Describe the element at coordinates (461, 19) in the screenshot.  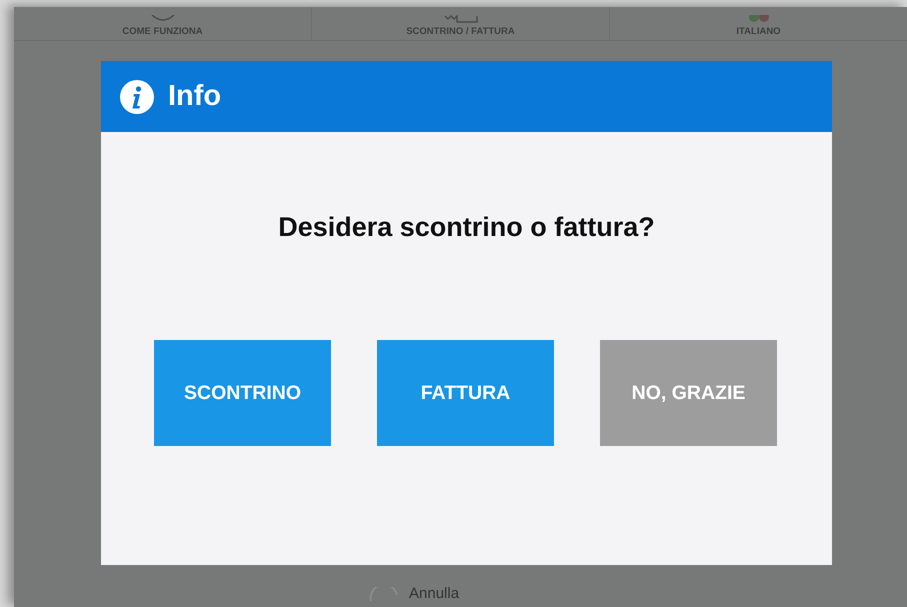
I see `receipt-icon` at that location.